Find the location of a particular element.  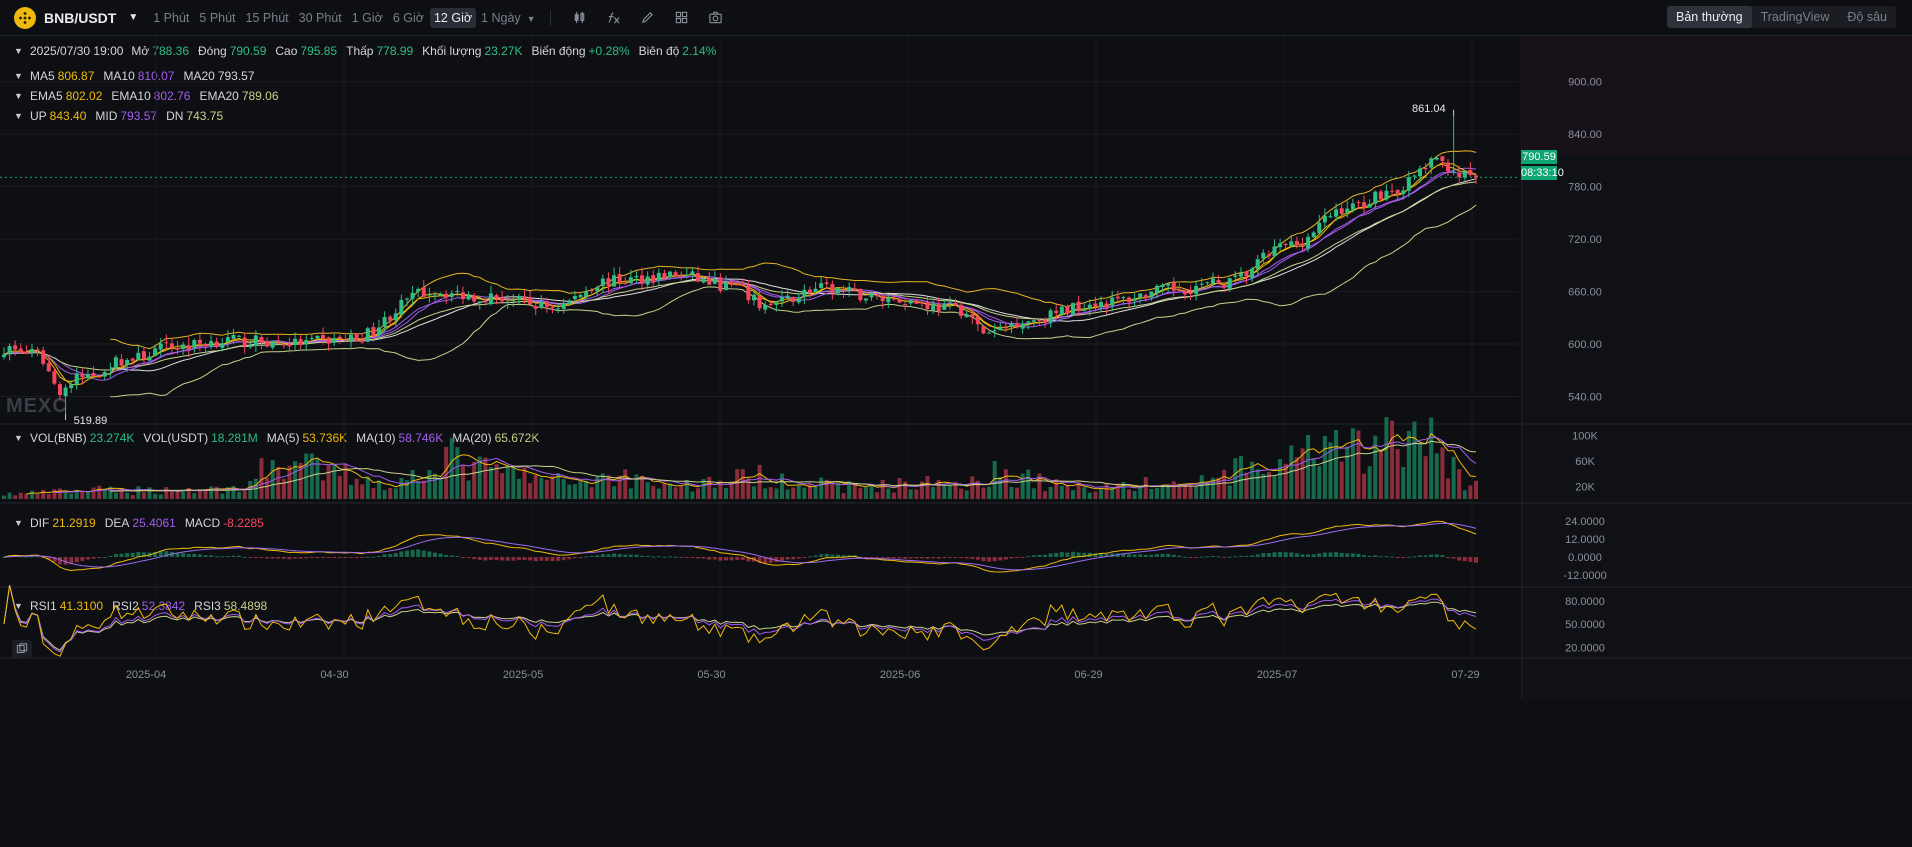

layout-icon is located at coordinates (682, 18).